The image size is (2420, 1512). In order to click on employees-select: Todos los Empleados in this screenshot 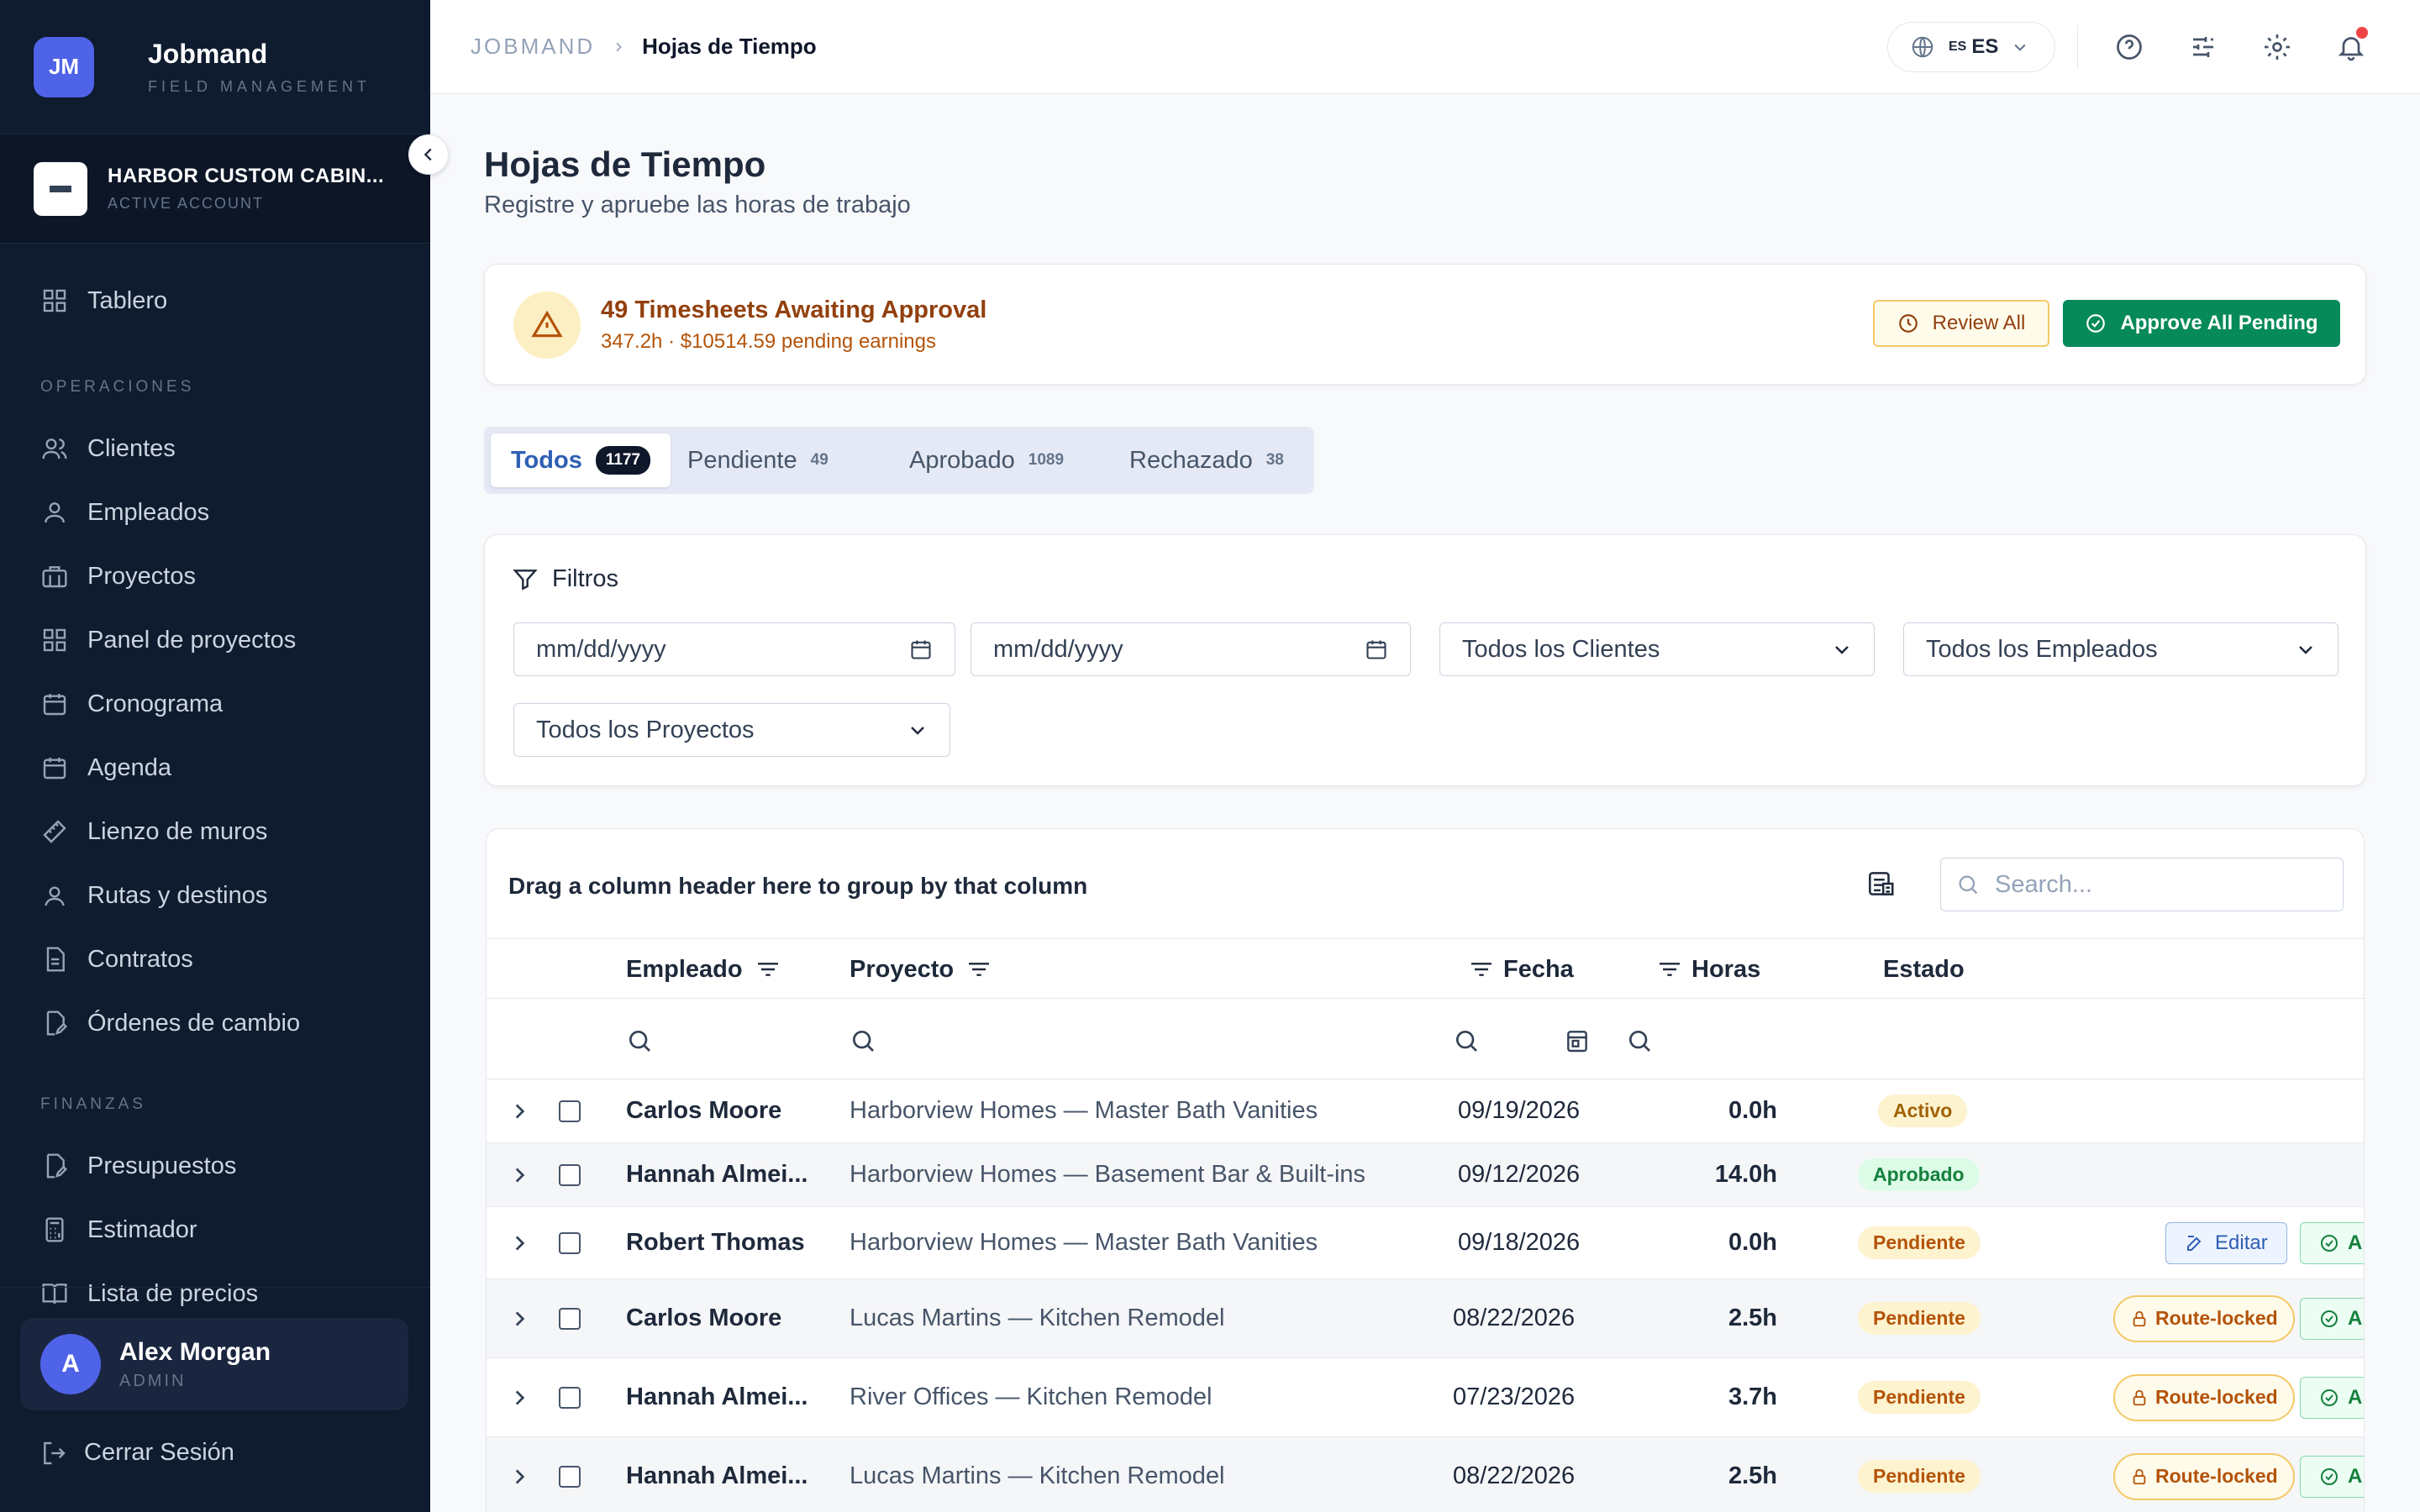, I will do `click(2120, 649)`.